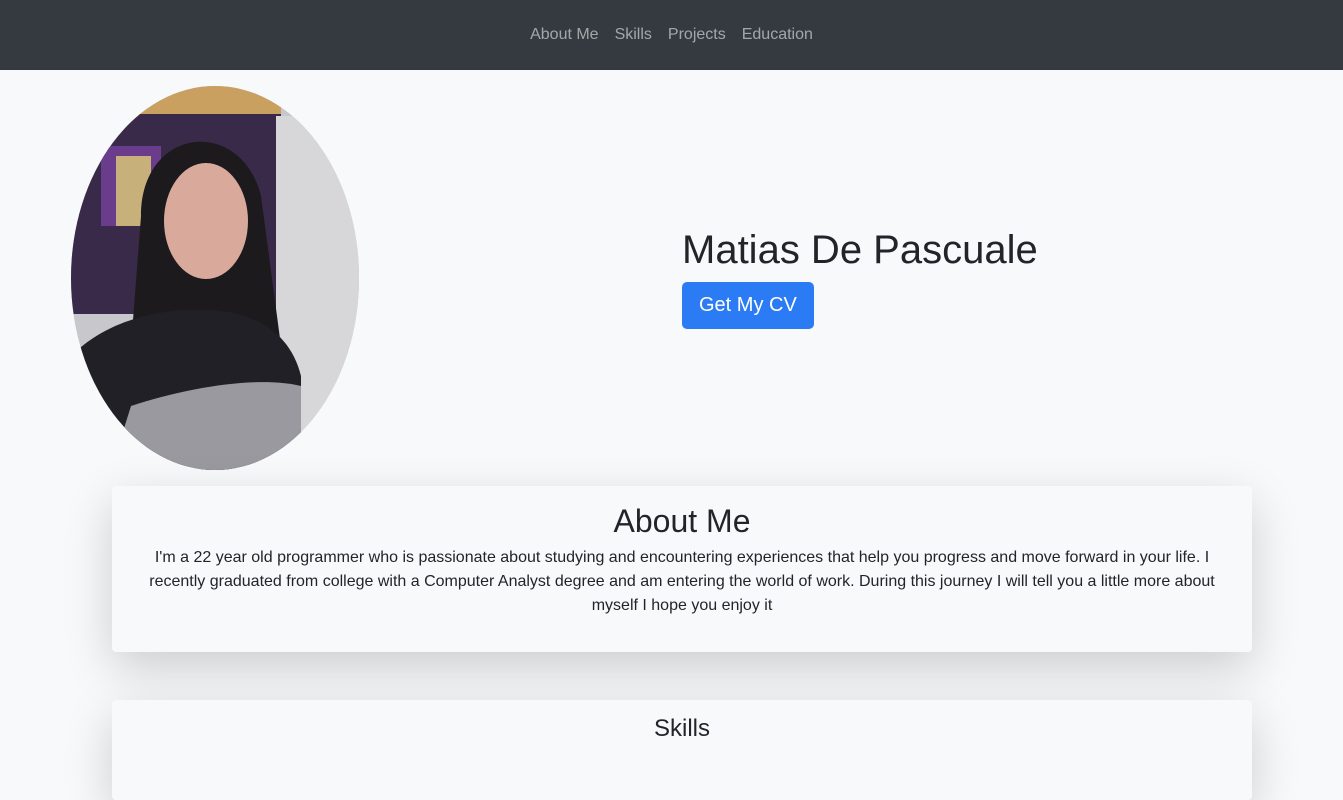 The width and height of the screenshot is (1343, 800). I want to click on nav-link-about-me: About Me, so click(564, 35).